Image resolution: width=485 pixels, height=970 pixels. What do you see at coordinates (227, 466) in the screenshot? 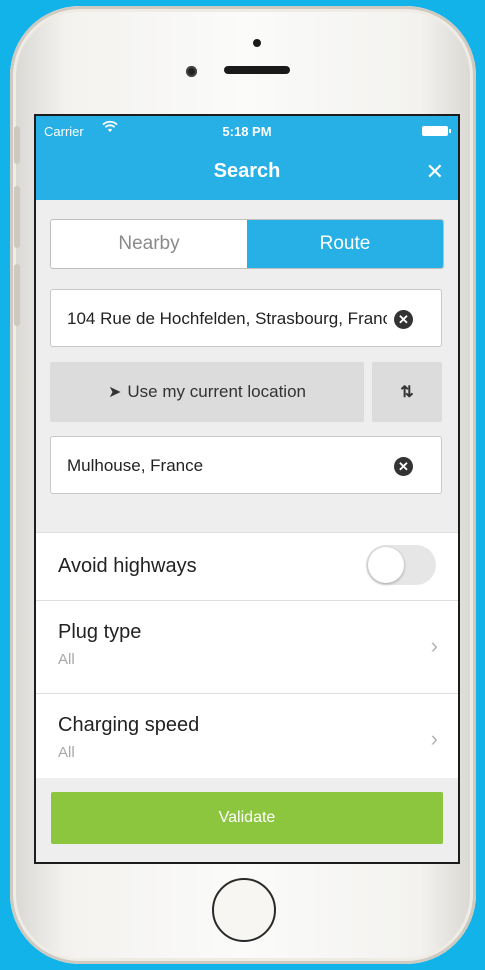
I see `destination-input: Mulhouse, France` at bounding box center [227, 466].